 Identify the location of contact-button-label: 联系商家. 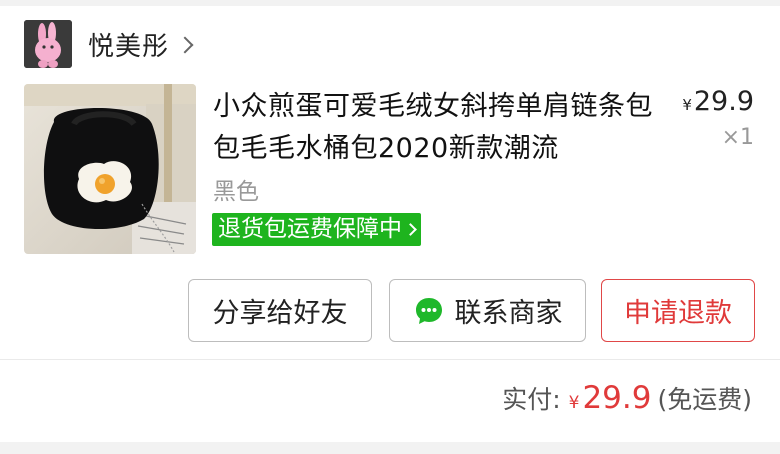
(508, 313).